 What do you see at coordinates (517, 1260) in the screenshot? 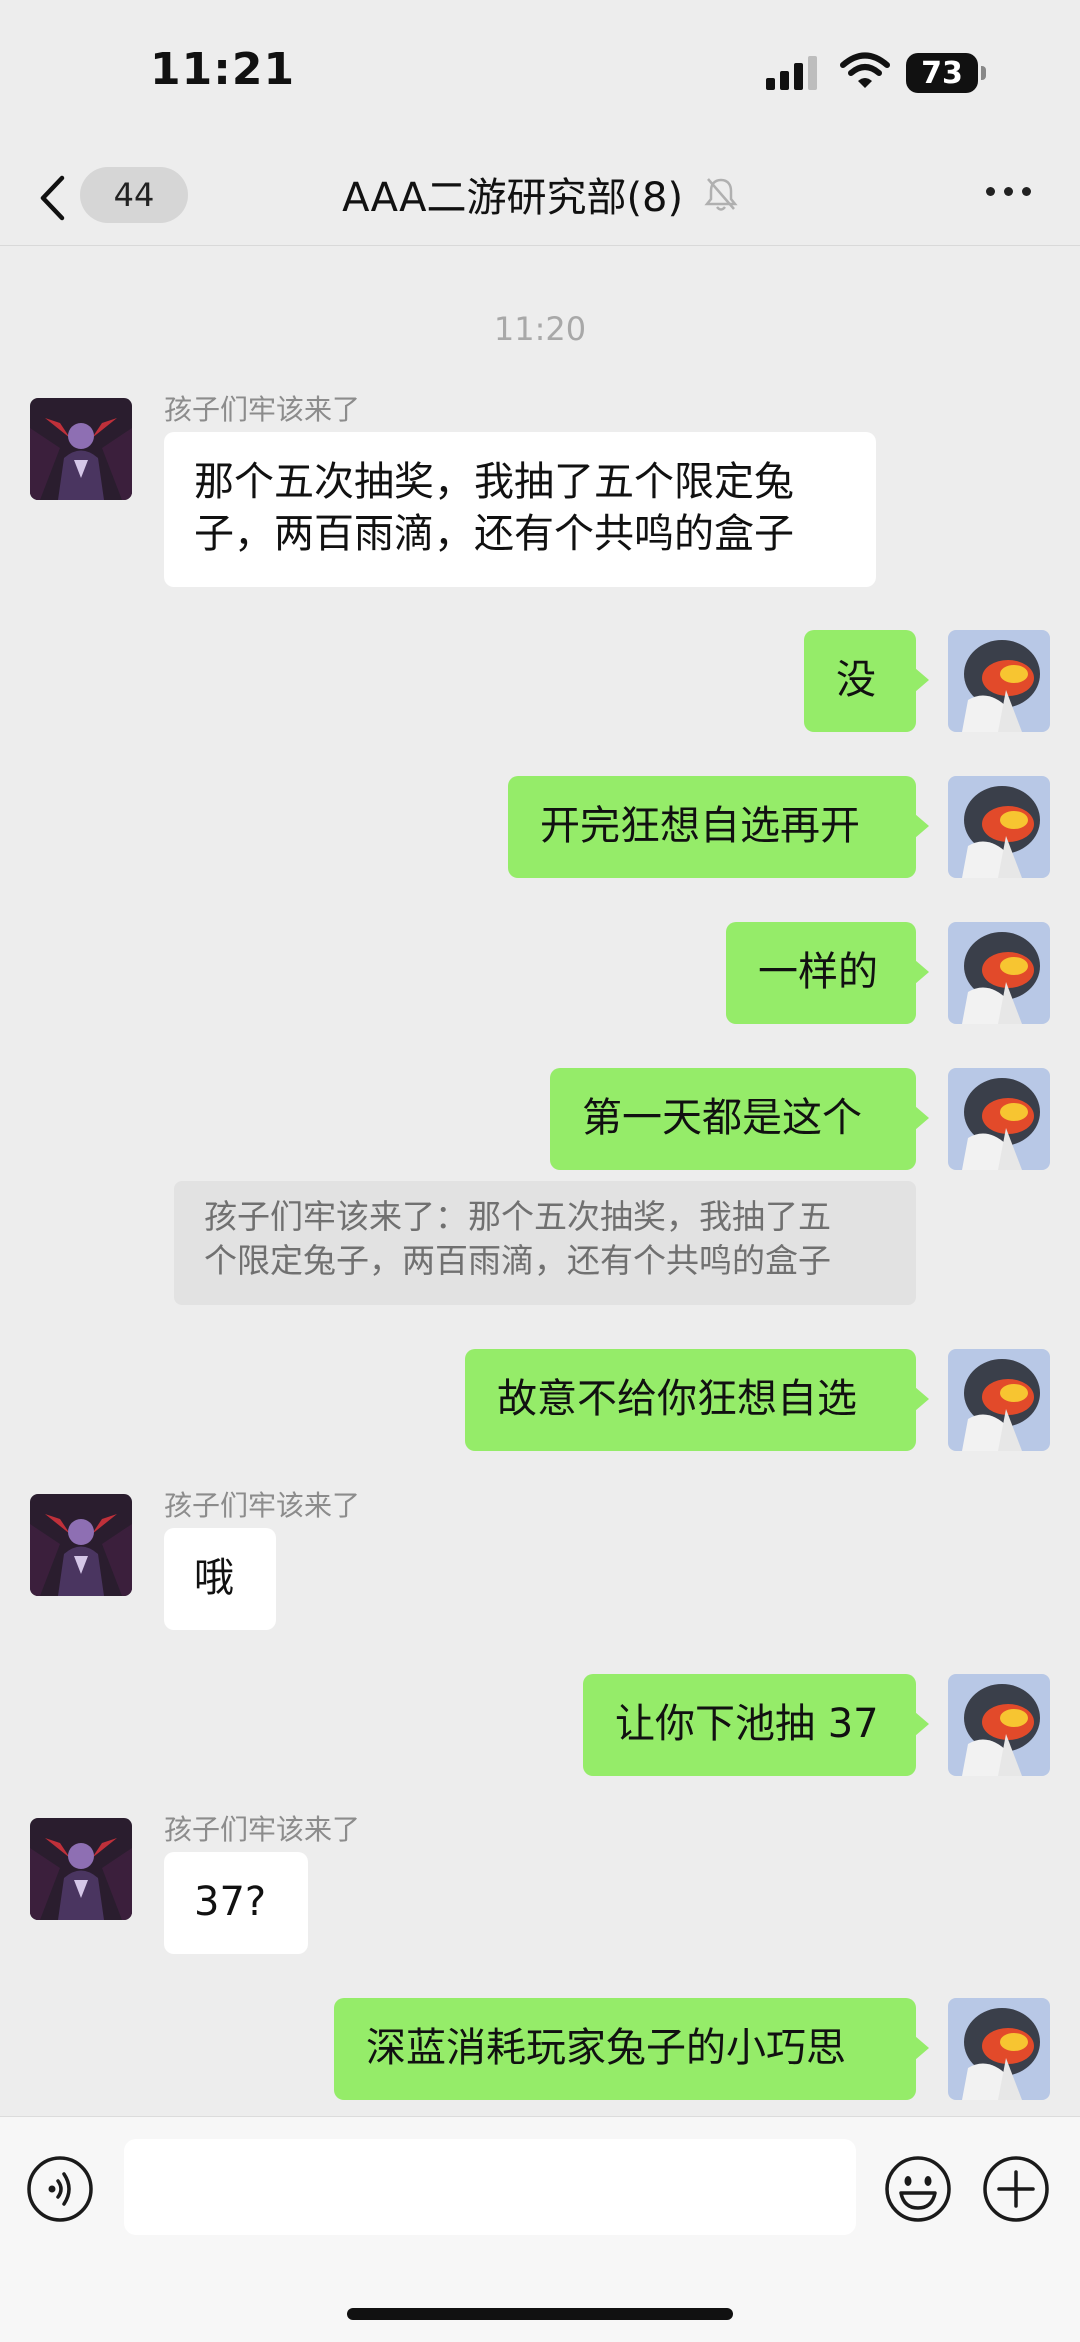
I see `quote-text-line: 个限定兔子，两百雨滴，还有个共鸣的盒子` at bounding box center [517, 1260].